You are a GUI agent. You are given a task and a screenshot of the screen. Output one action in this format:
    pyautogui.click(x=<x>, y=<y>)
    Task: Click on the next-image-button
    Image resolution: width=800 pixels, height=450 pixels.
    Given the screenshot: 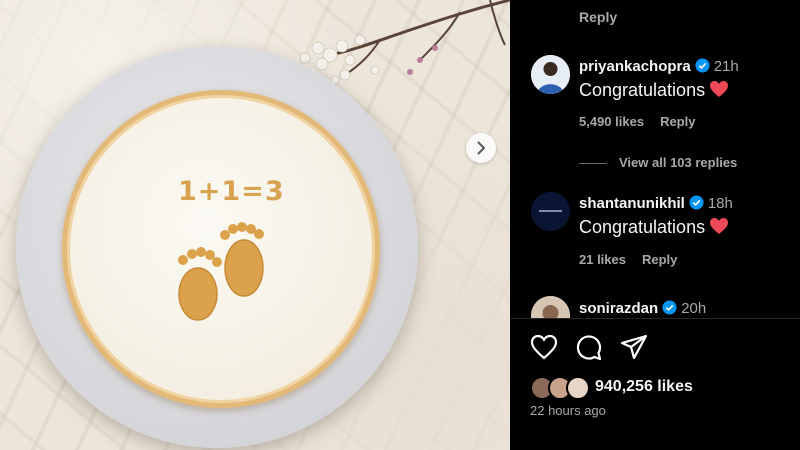 What is the action you would take?
    pyautogui.click(x=481, y=148)
    